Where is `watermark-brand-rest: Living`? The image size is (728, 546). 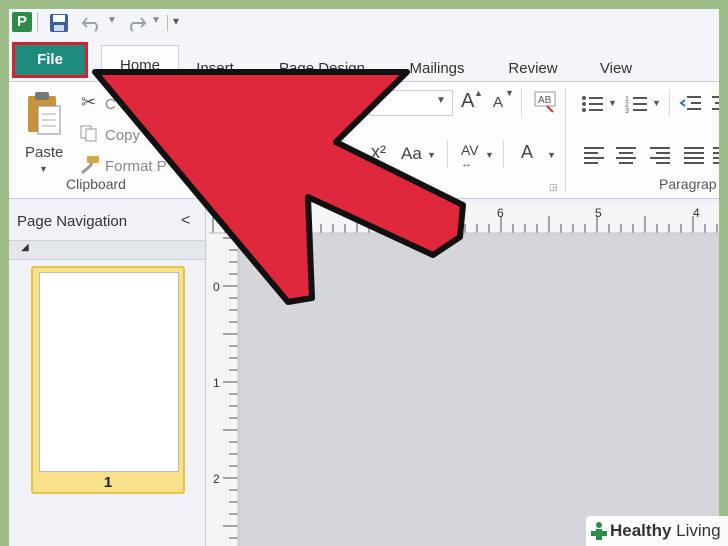 watermark-brand-rest: Living is located at coordinates (696, 530).